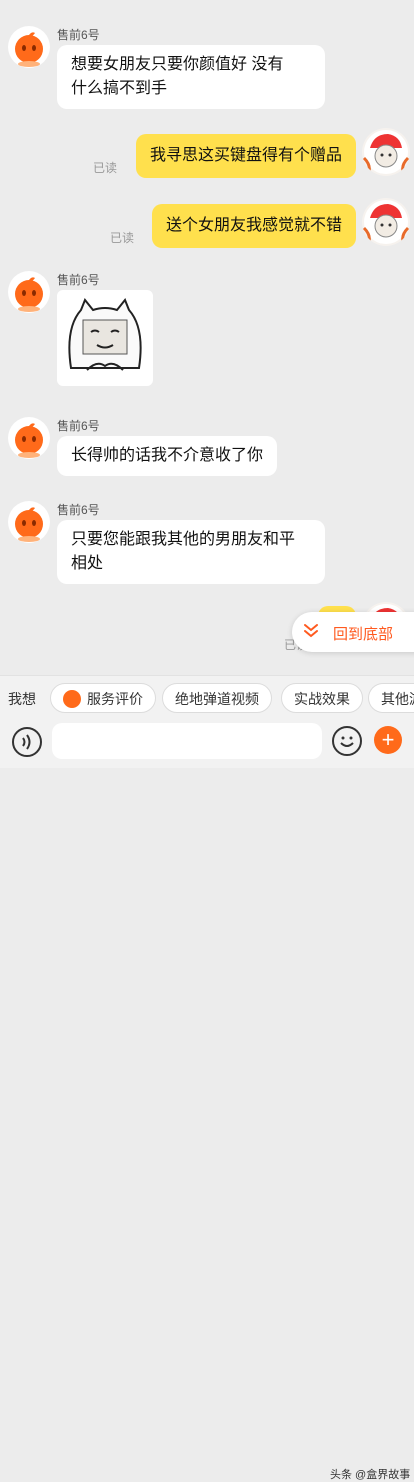  What do you see at coordinates (347, 741) in the screenshot?
I see `emoji-icon` at bounding box center [347, 741].